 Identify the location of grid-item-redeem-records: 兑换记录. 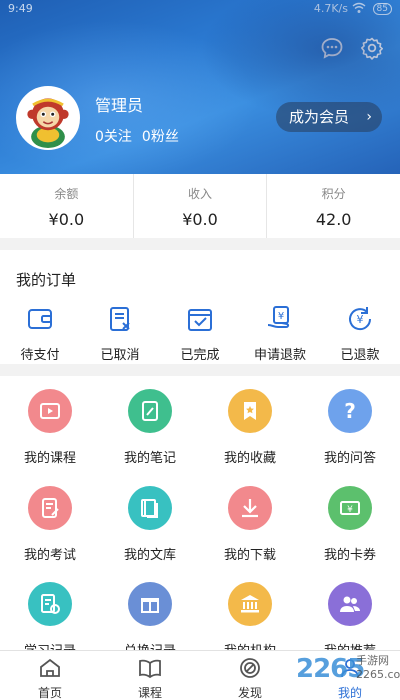
(150, 616).